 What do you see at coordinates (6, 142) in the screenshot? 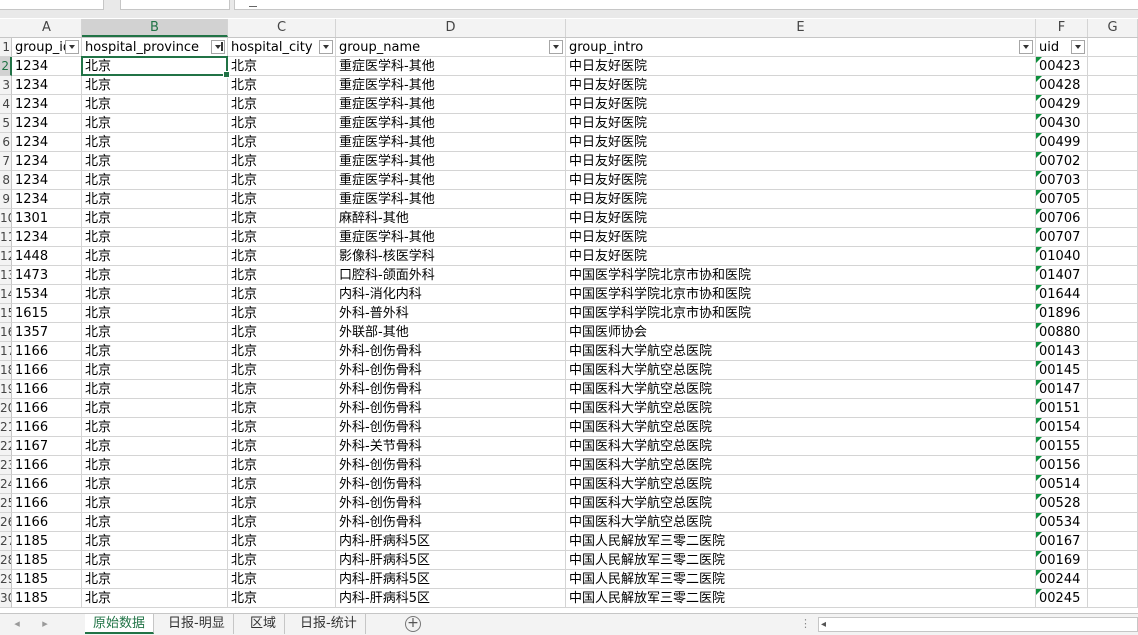
I see `row-number: 6` at bounding box center [6, 142].